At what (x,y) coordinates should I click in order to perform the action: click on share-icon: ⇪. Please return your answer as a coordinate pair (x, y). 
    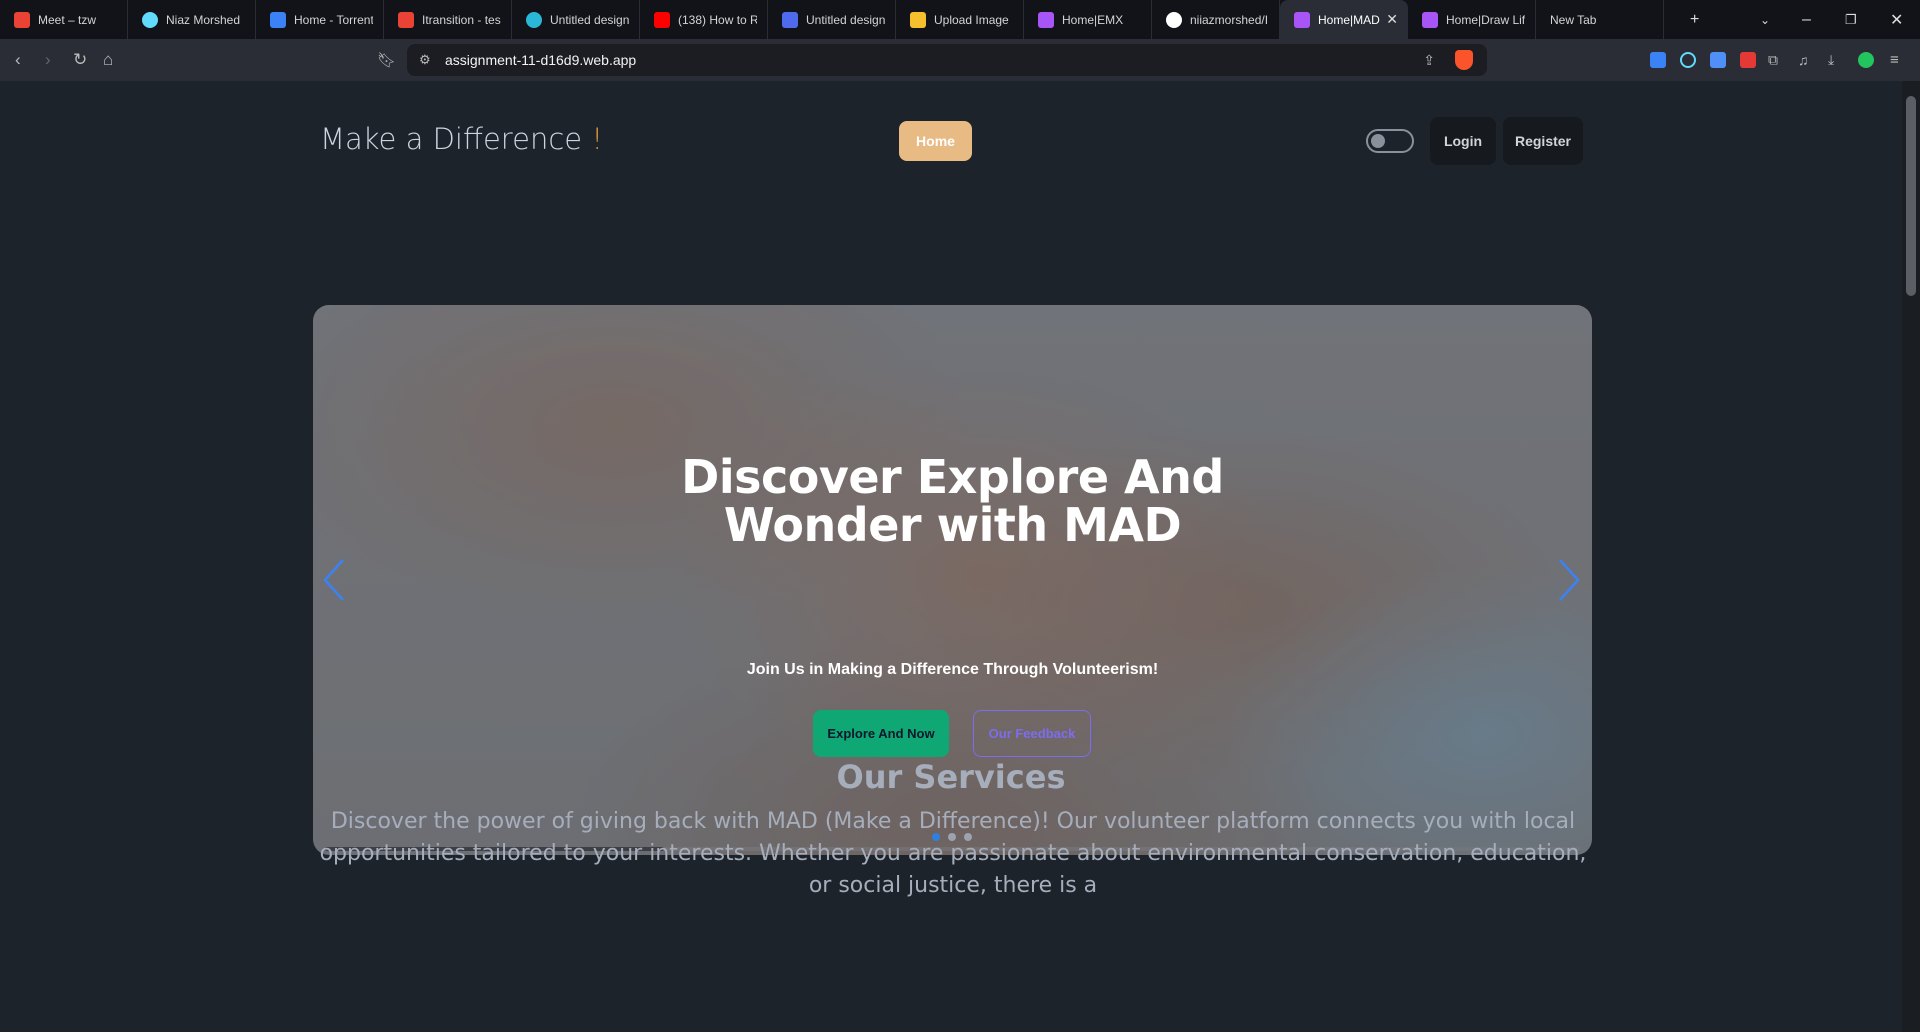
    Looking at the image, I should click on (1429, 60).